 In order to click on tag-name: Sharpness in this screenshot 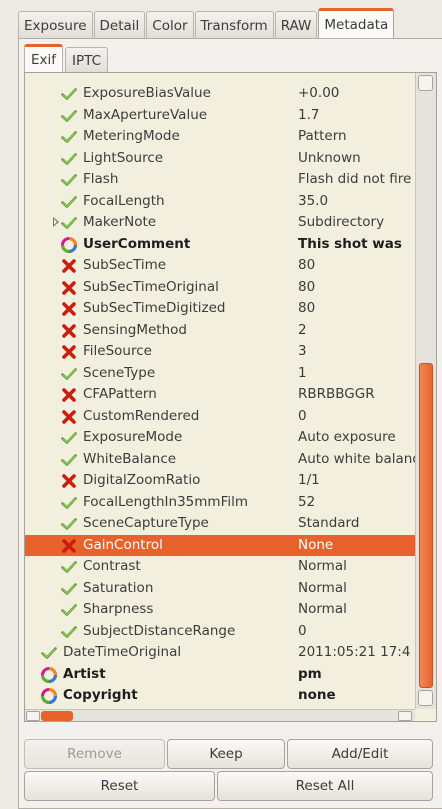, I will do `click(118, 609)`.